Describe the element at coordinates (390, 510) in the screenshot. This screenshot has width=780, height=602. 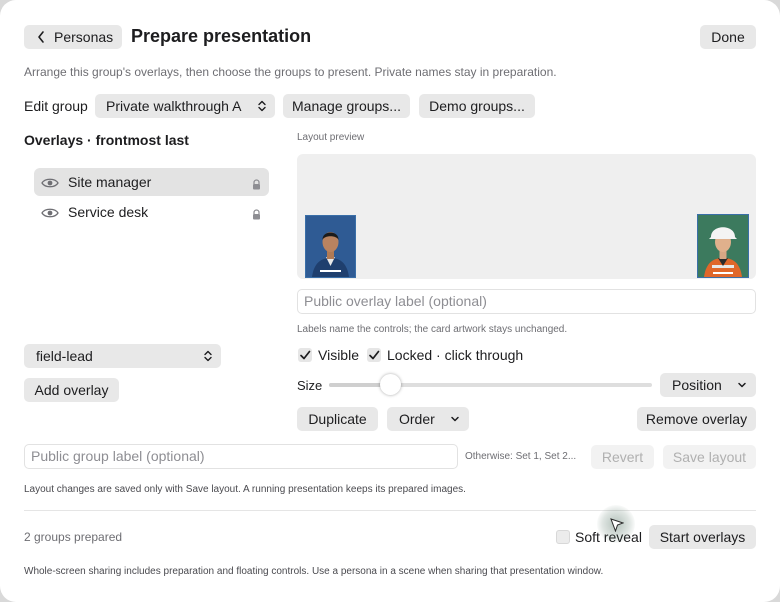
I see `footer-divider` at that location.